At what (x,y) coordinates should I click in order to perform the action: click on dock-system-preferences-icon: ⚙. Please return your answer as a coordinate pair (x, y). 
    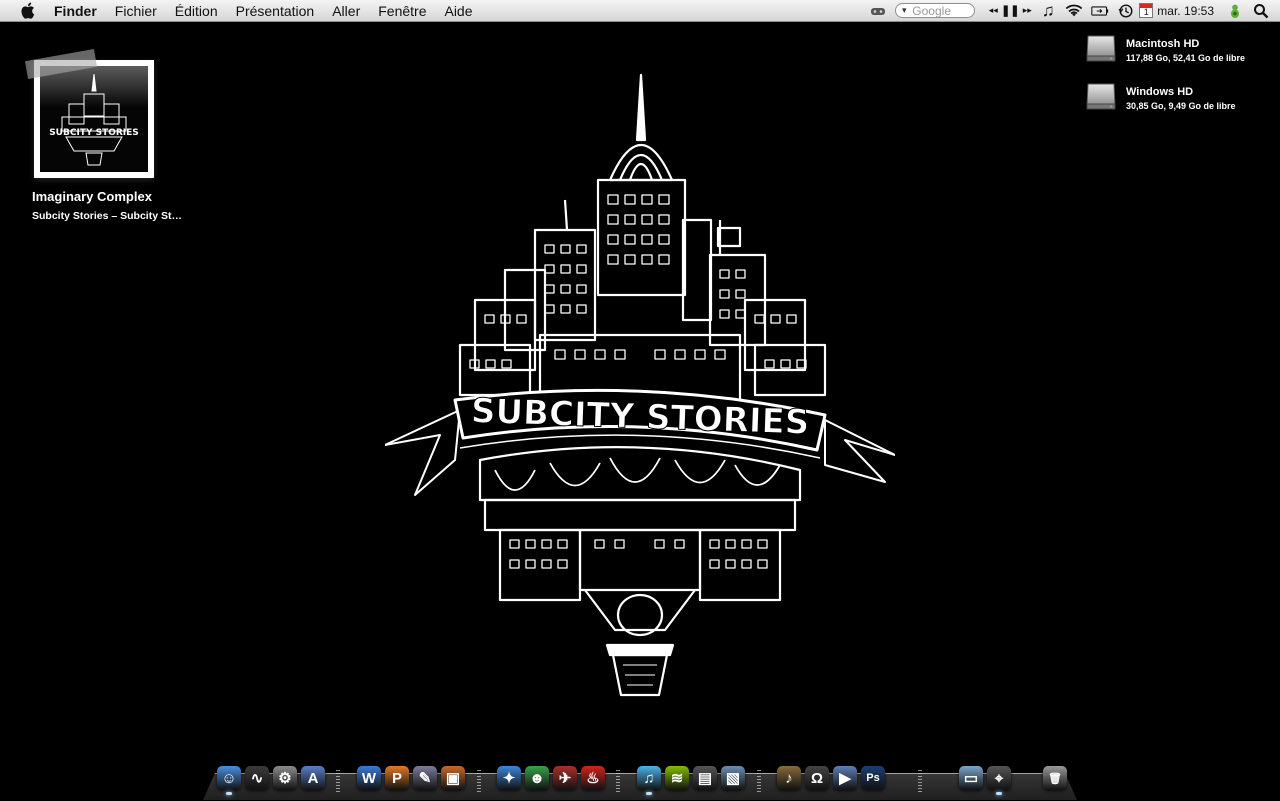
    Looking at the image, I should click on (285, 778).